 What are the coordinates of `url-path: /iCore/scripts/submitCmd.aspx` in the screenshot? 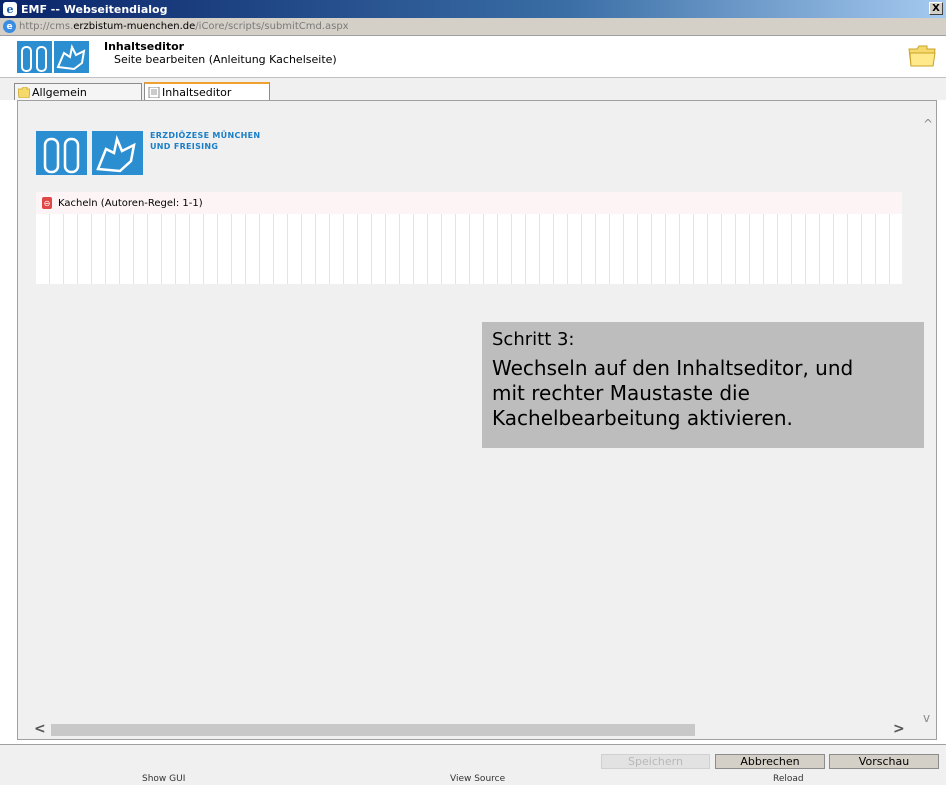 It's located at (272, 26).